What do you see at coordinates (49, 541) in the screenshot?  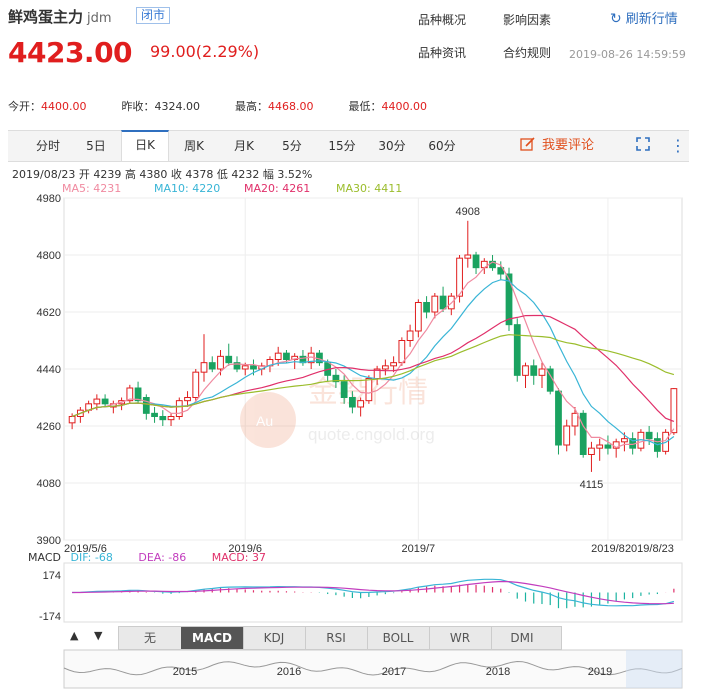 I see `y-tick-label: 3900` at bounding box center [49, 541].